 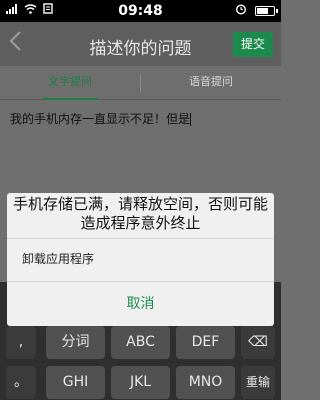 I want to click on text-cursor, so click(x=191, y=119).